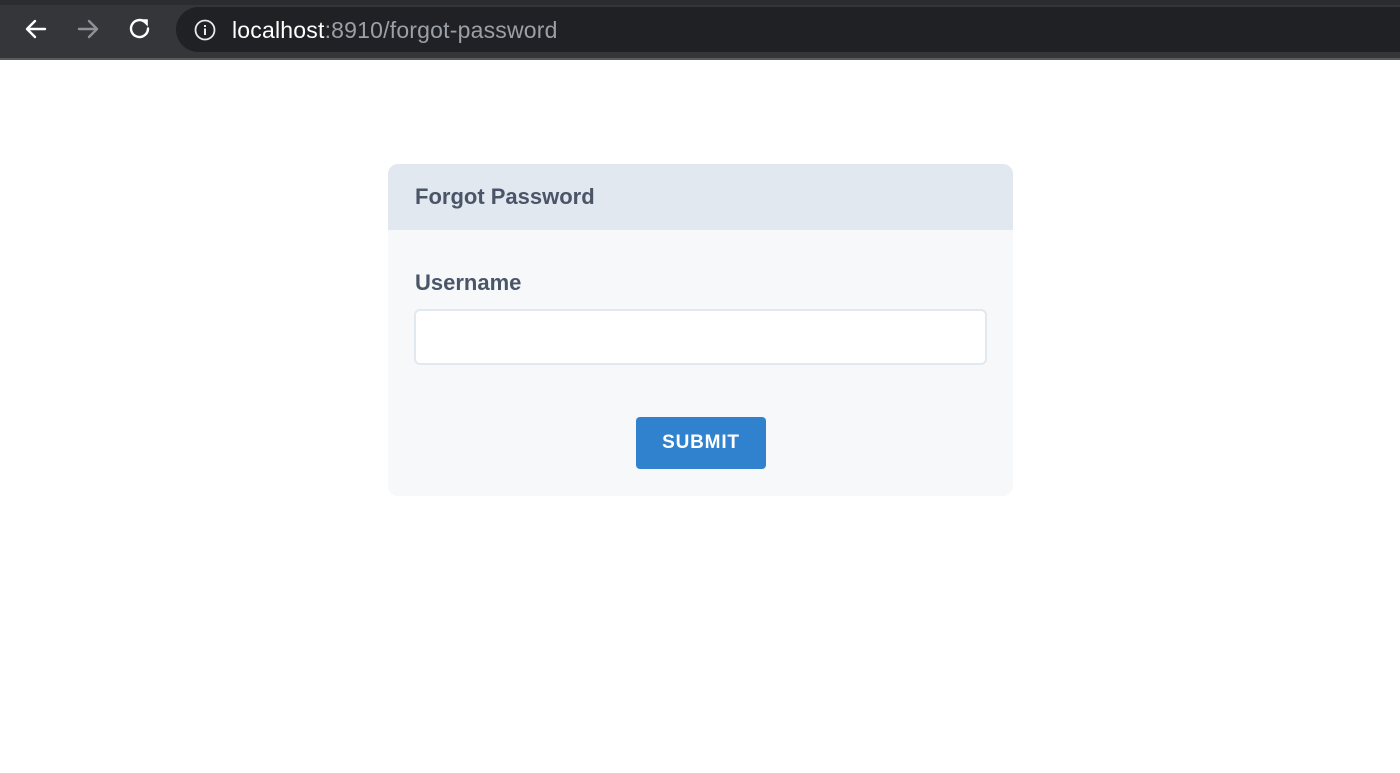 Image resolution: width=1400 pixels, height=773 pixels. Describe the element at coordinates (700, 59) in the screenshot. I see `toolbar-divider` at that location.